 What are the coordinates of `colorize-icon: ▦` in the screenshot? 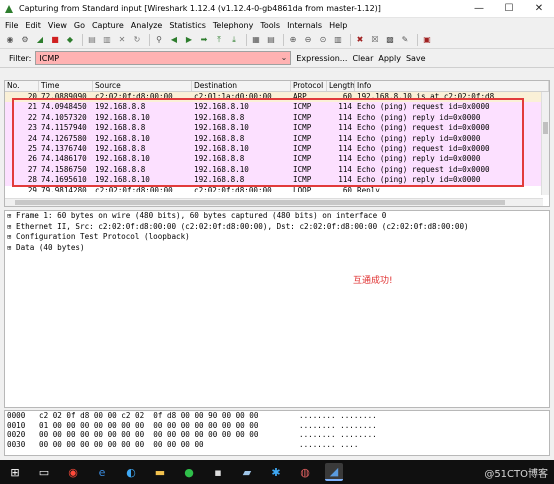 It's located at (256, 40).